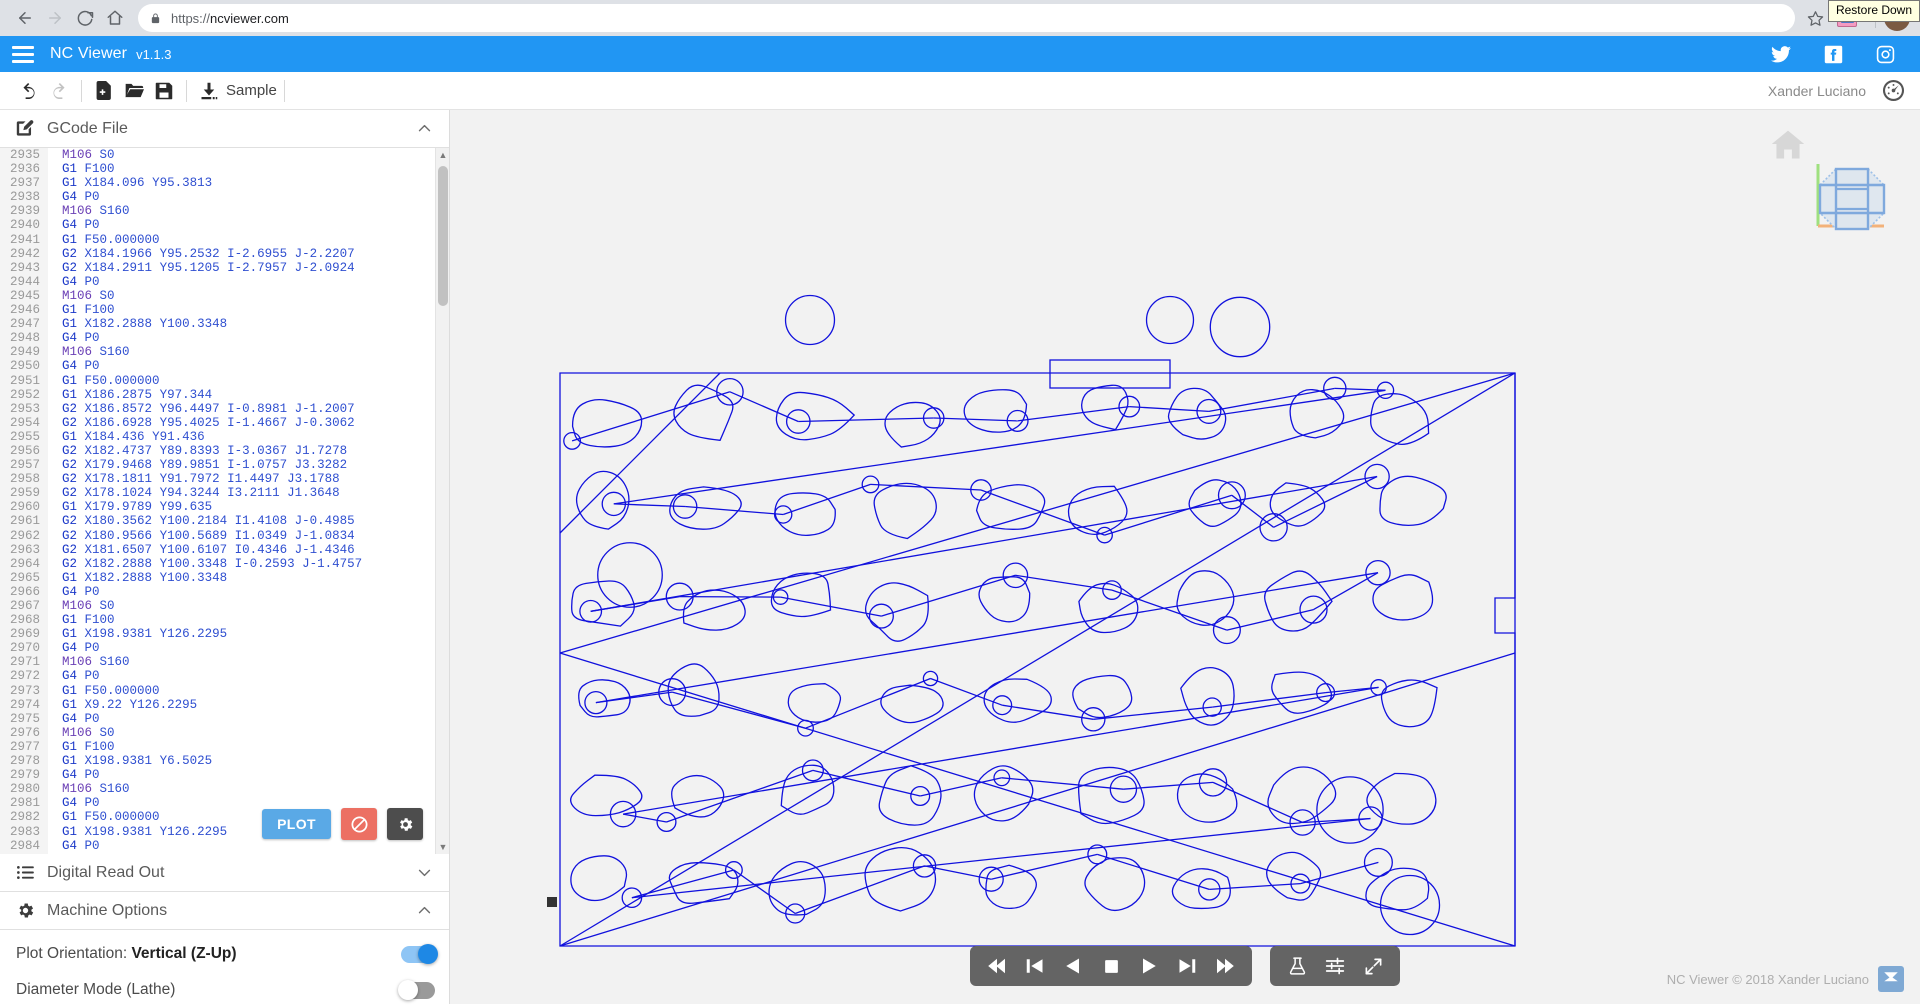 The image size is (1920, 1005). What do you see at coordinates (217, 169) in the screenshot?
I see `gcode-line: 2936 G1 F100` at bounding box center [217, 169].